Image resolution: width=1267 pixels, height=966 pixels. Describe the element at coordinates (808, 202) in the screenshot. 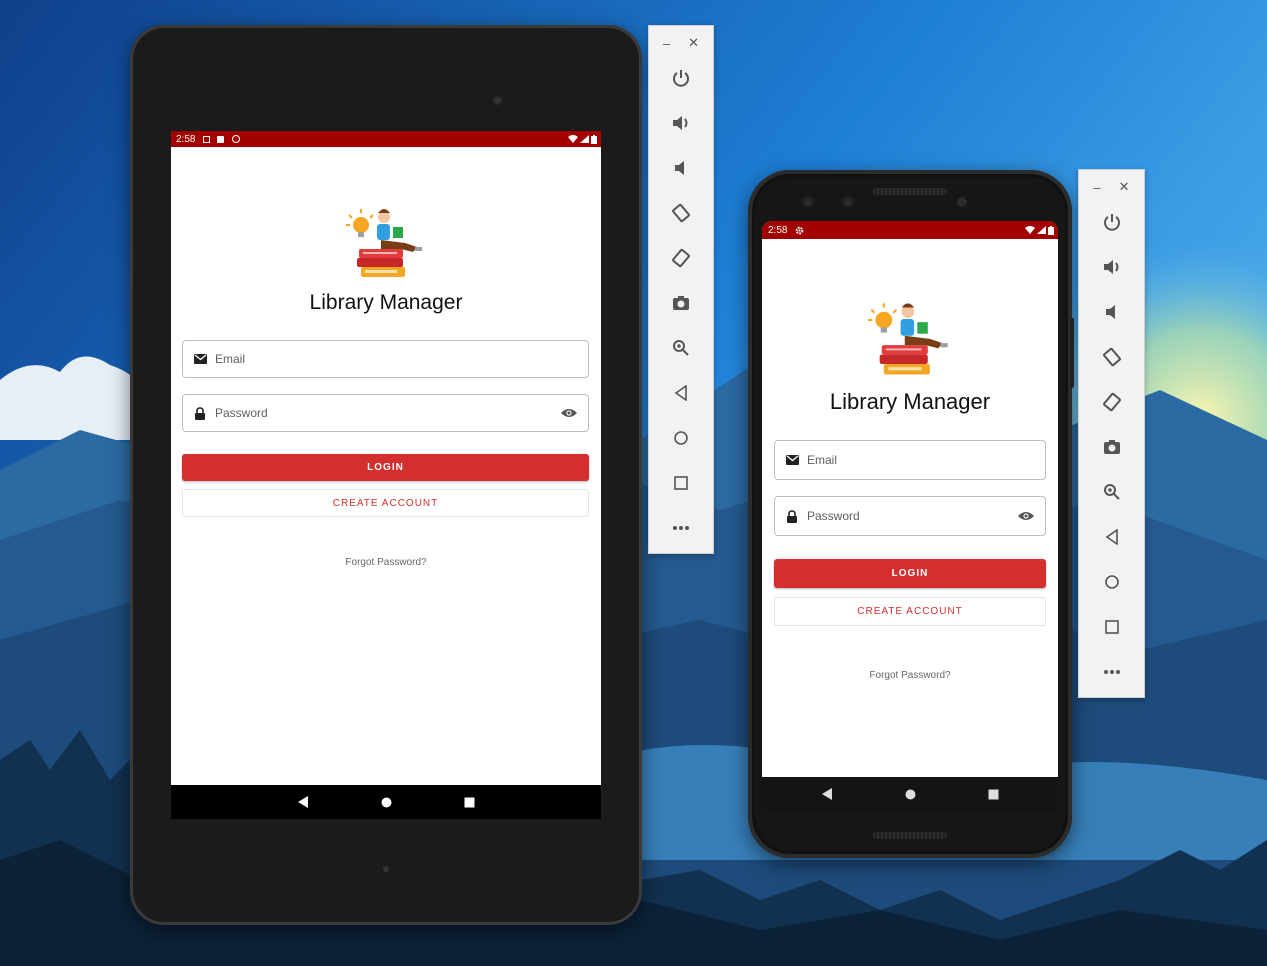

I see `phone-front-camera` at that location.